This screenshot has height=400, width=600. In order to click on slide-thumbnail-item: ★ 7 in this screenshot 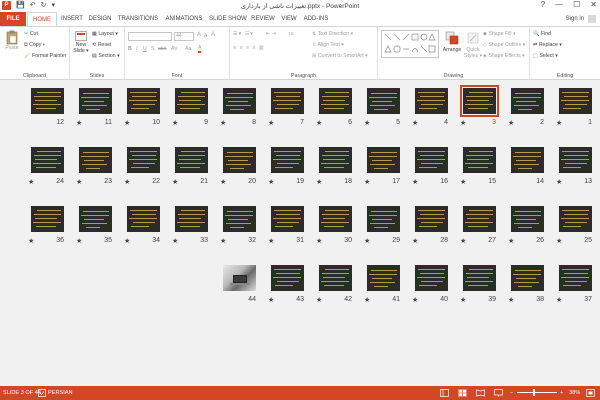, I will do `click(287, 109)`.